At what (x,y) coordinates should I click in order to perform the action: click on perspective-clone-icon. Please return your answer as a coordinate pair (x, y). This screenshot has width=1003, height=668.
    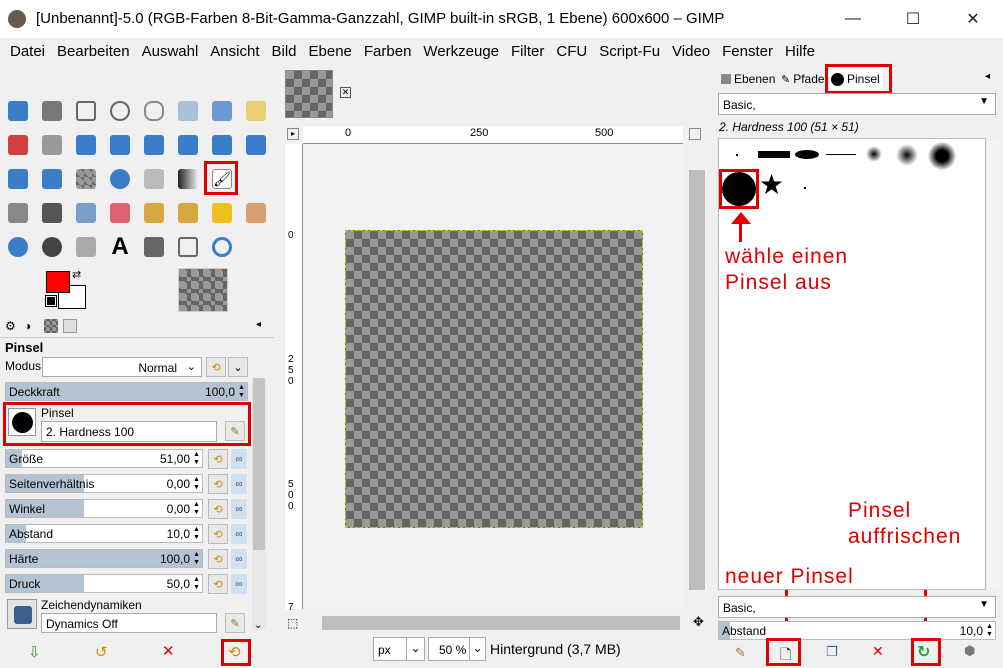
    Looking at the image, I should click on (188, 213).